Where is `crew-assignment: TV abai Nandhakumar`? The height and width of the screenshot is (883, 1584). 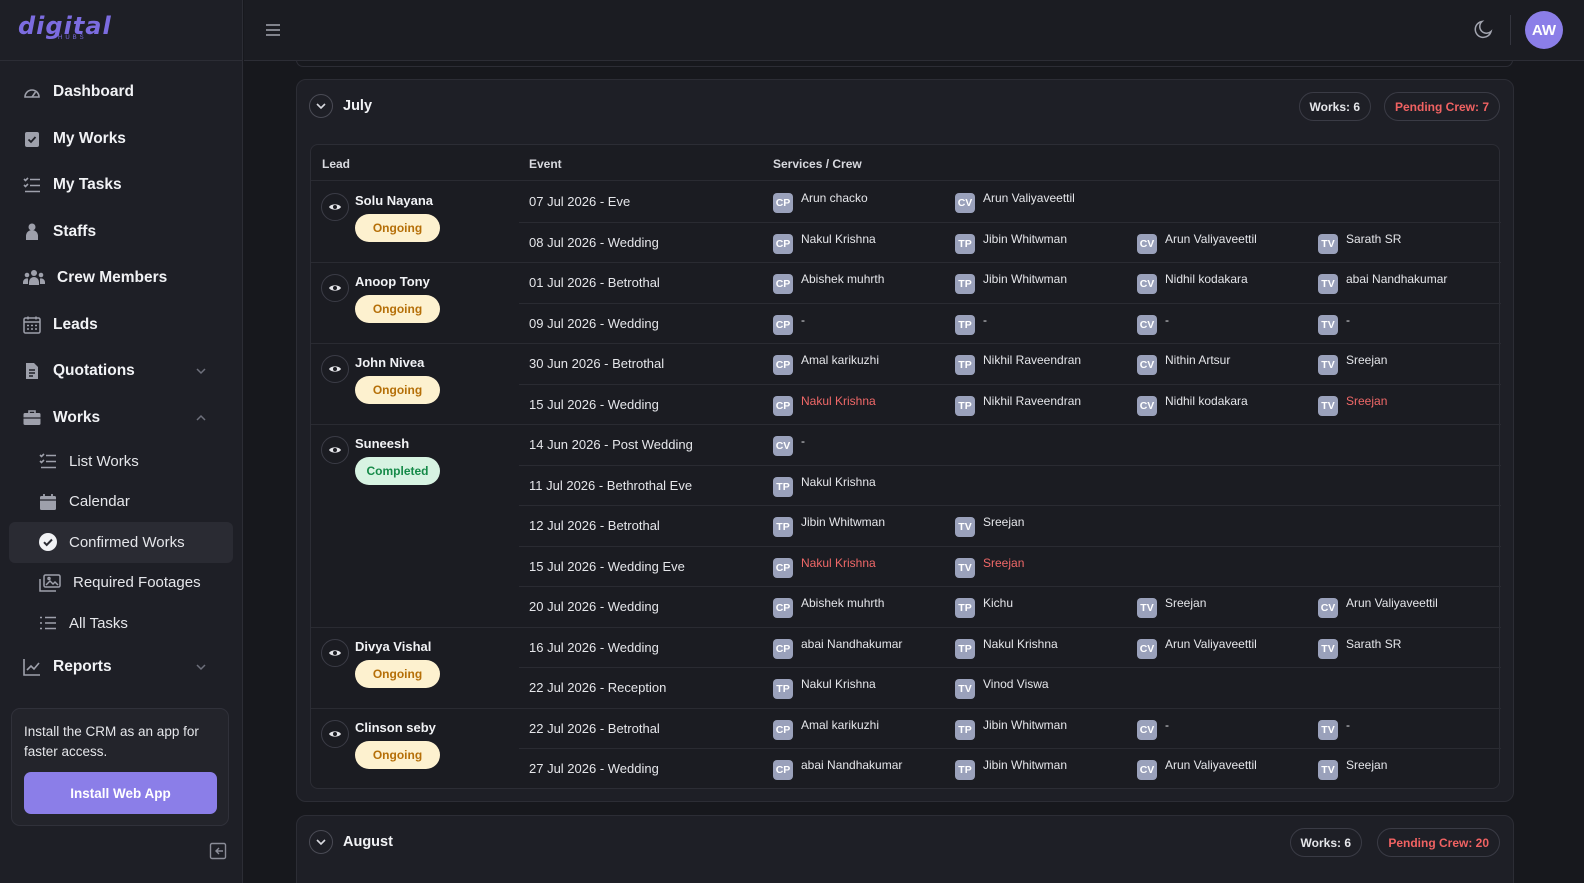 crew-assignment: TV abai Nandhakumar is located at coordinates (1382, 283).